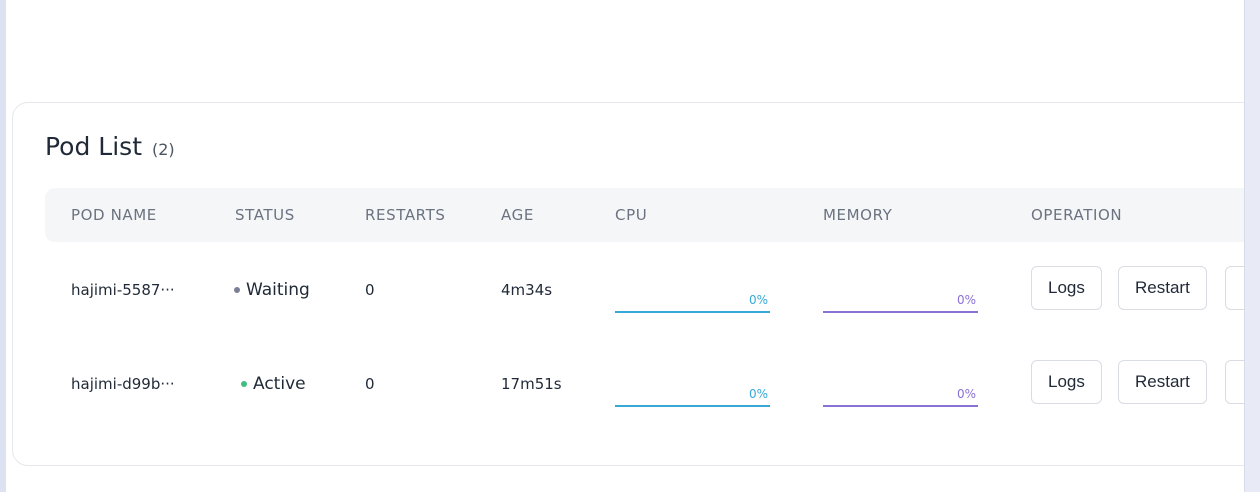 This screenshot has width=1260, height=492. Describe the element at coordinates (858, 215) in the screenshot. I see `column-header-memory: MEMORY` at that location.